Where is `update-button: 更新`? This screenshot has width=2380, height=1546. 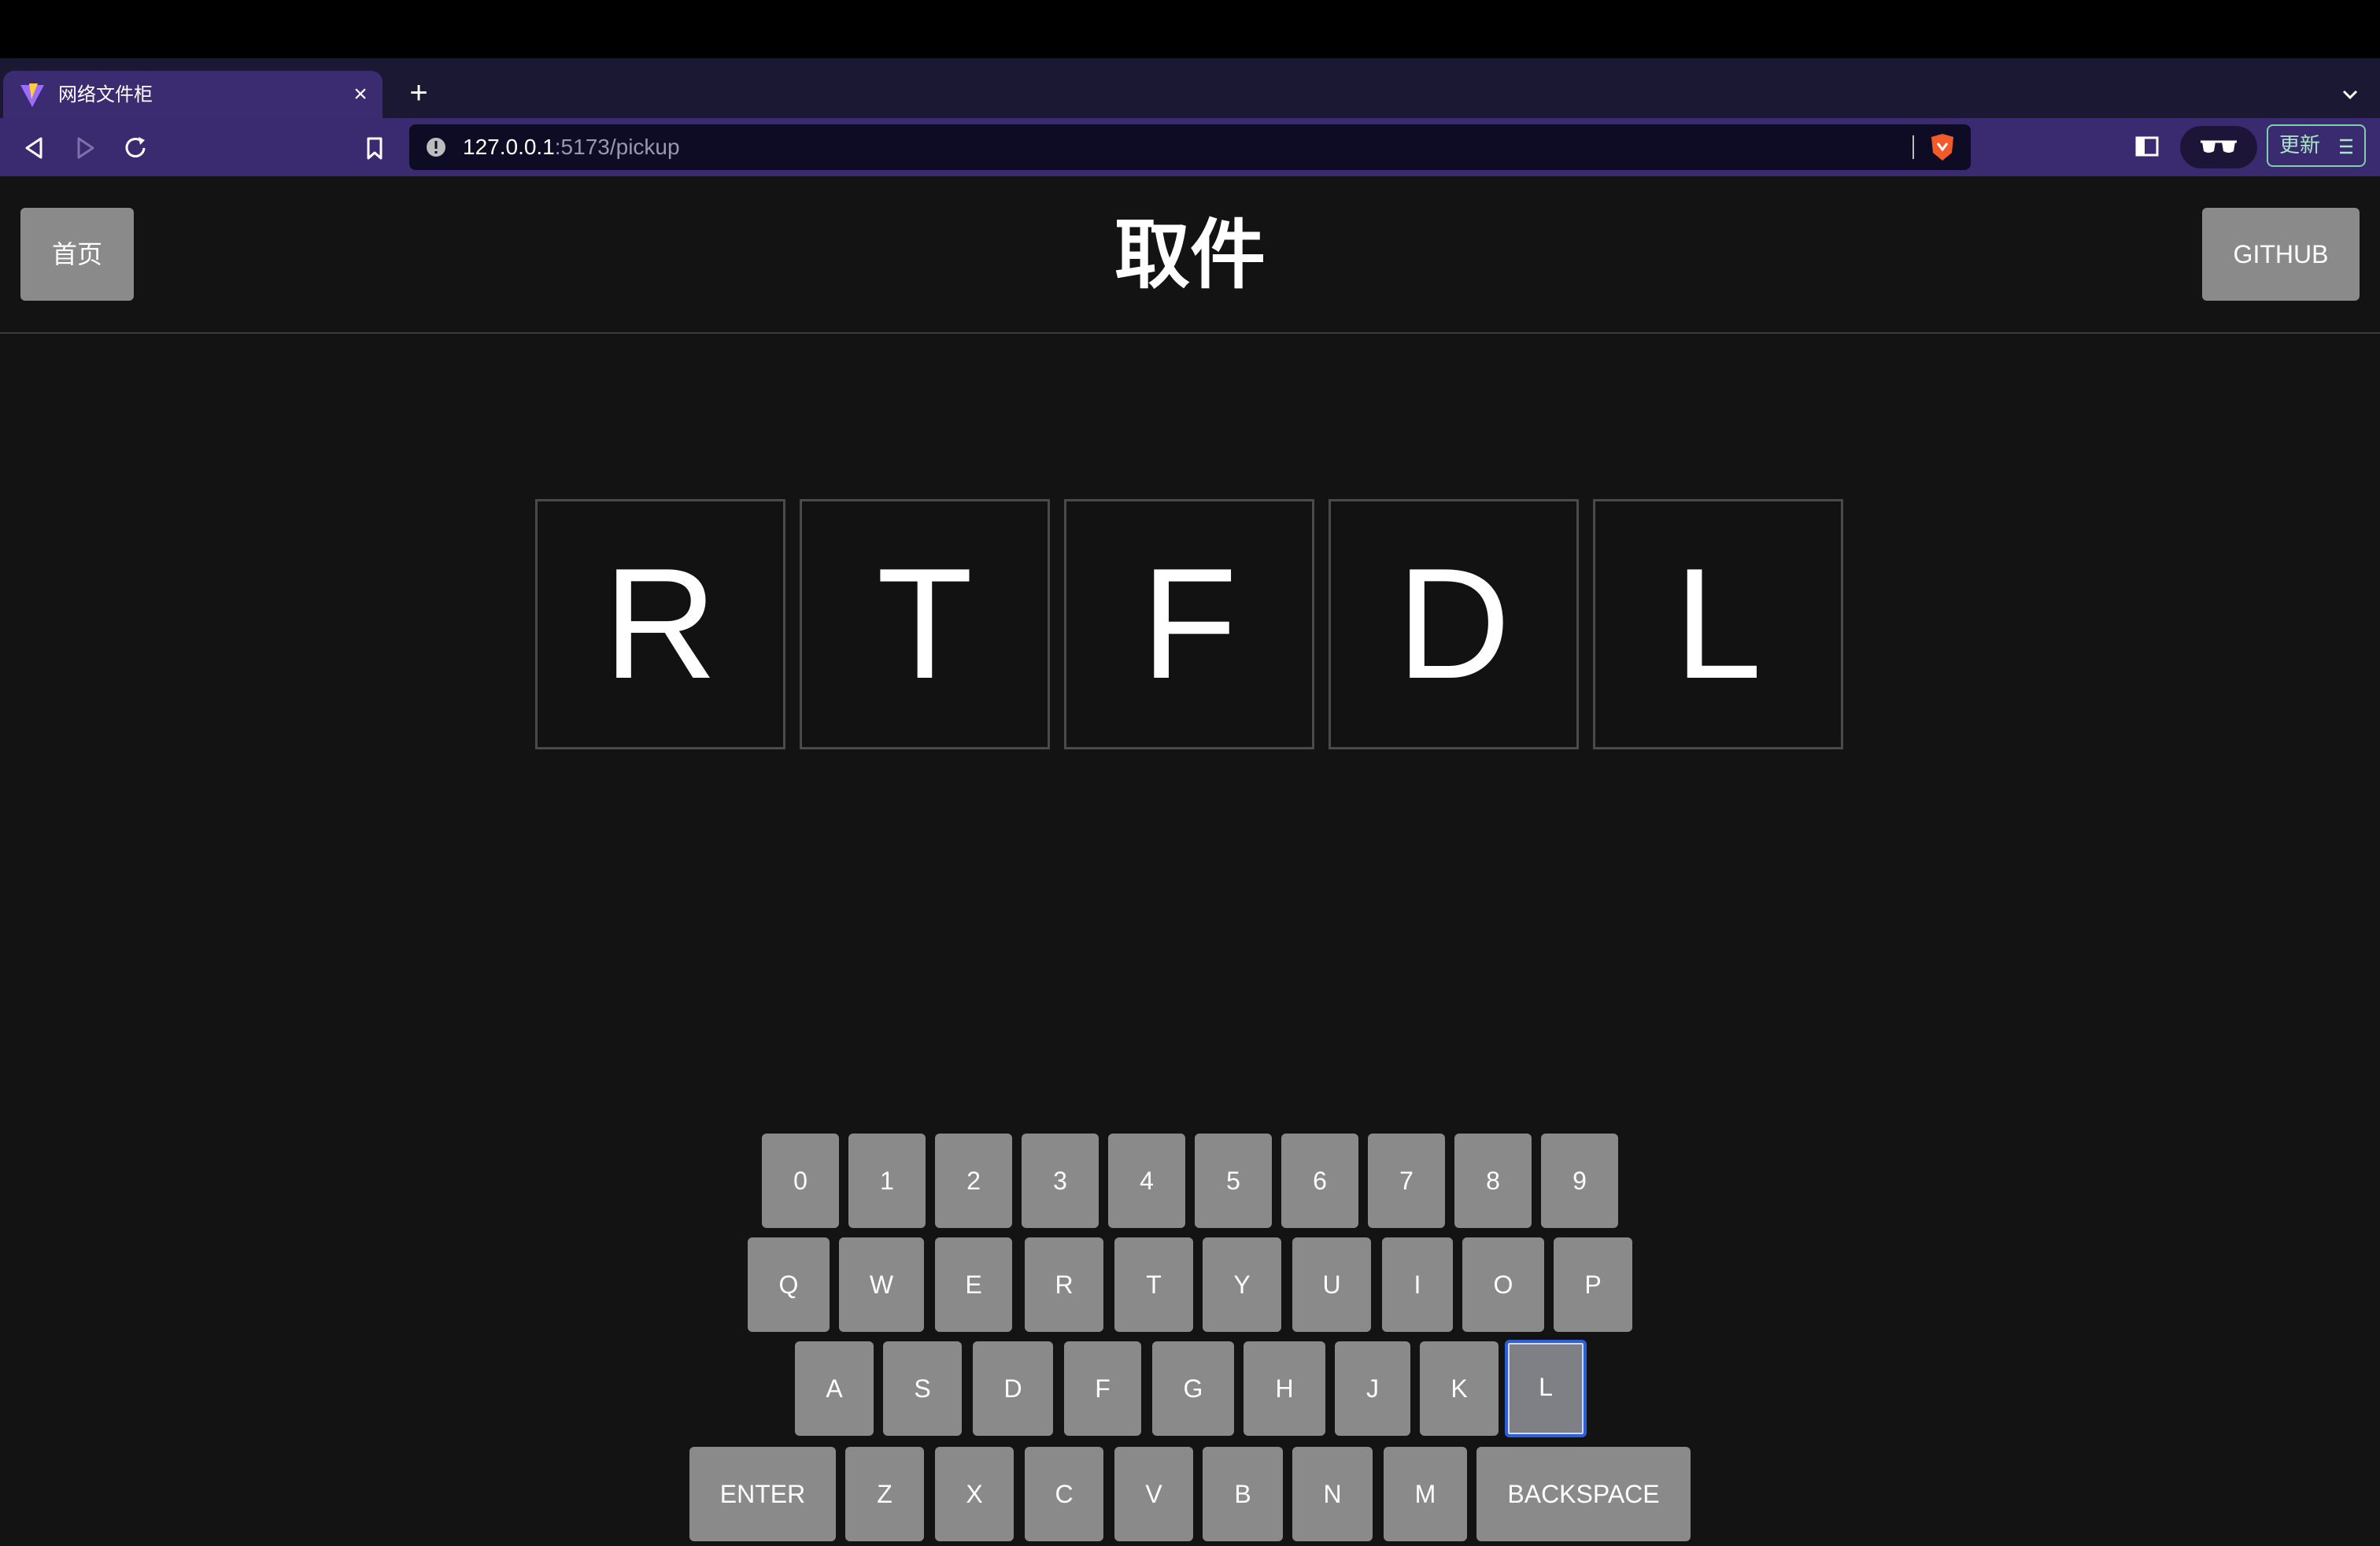 update-button: 更新 is located at coordinates (2316, 145).